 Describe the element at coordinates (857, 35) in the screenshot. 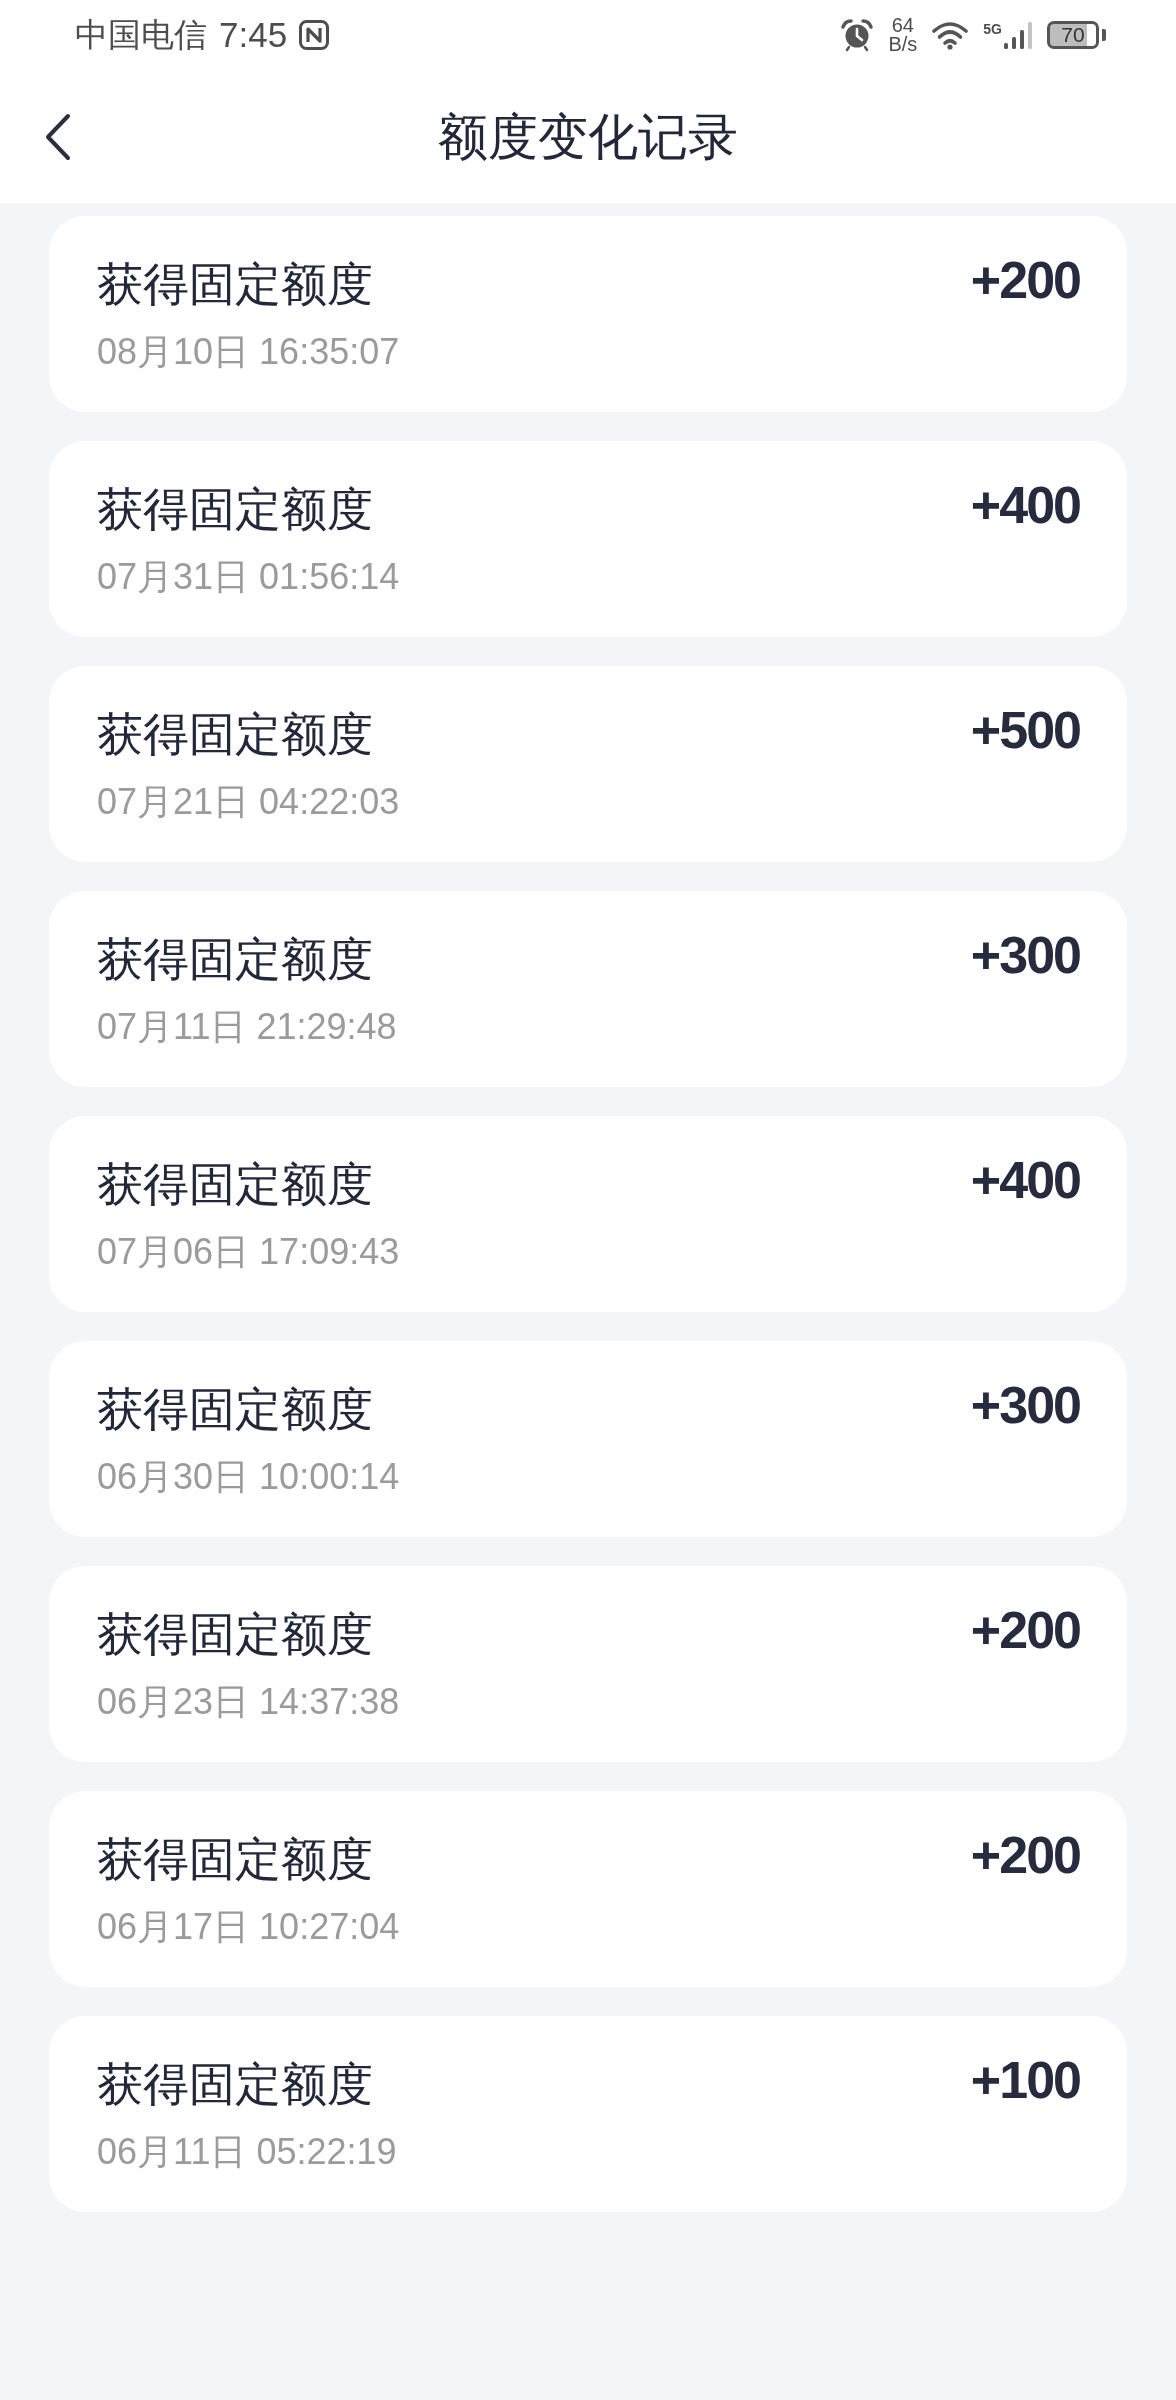

I see `alarm-clock-icon` at that location.